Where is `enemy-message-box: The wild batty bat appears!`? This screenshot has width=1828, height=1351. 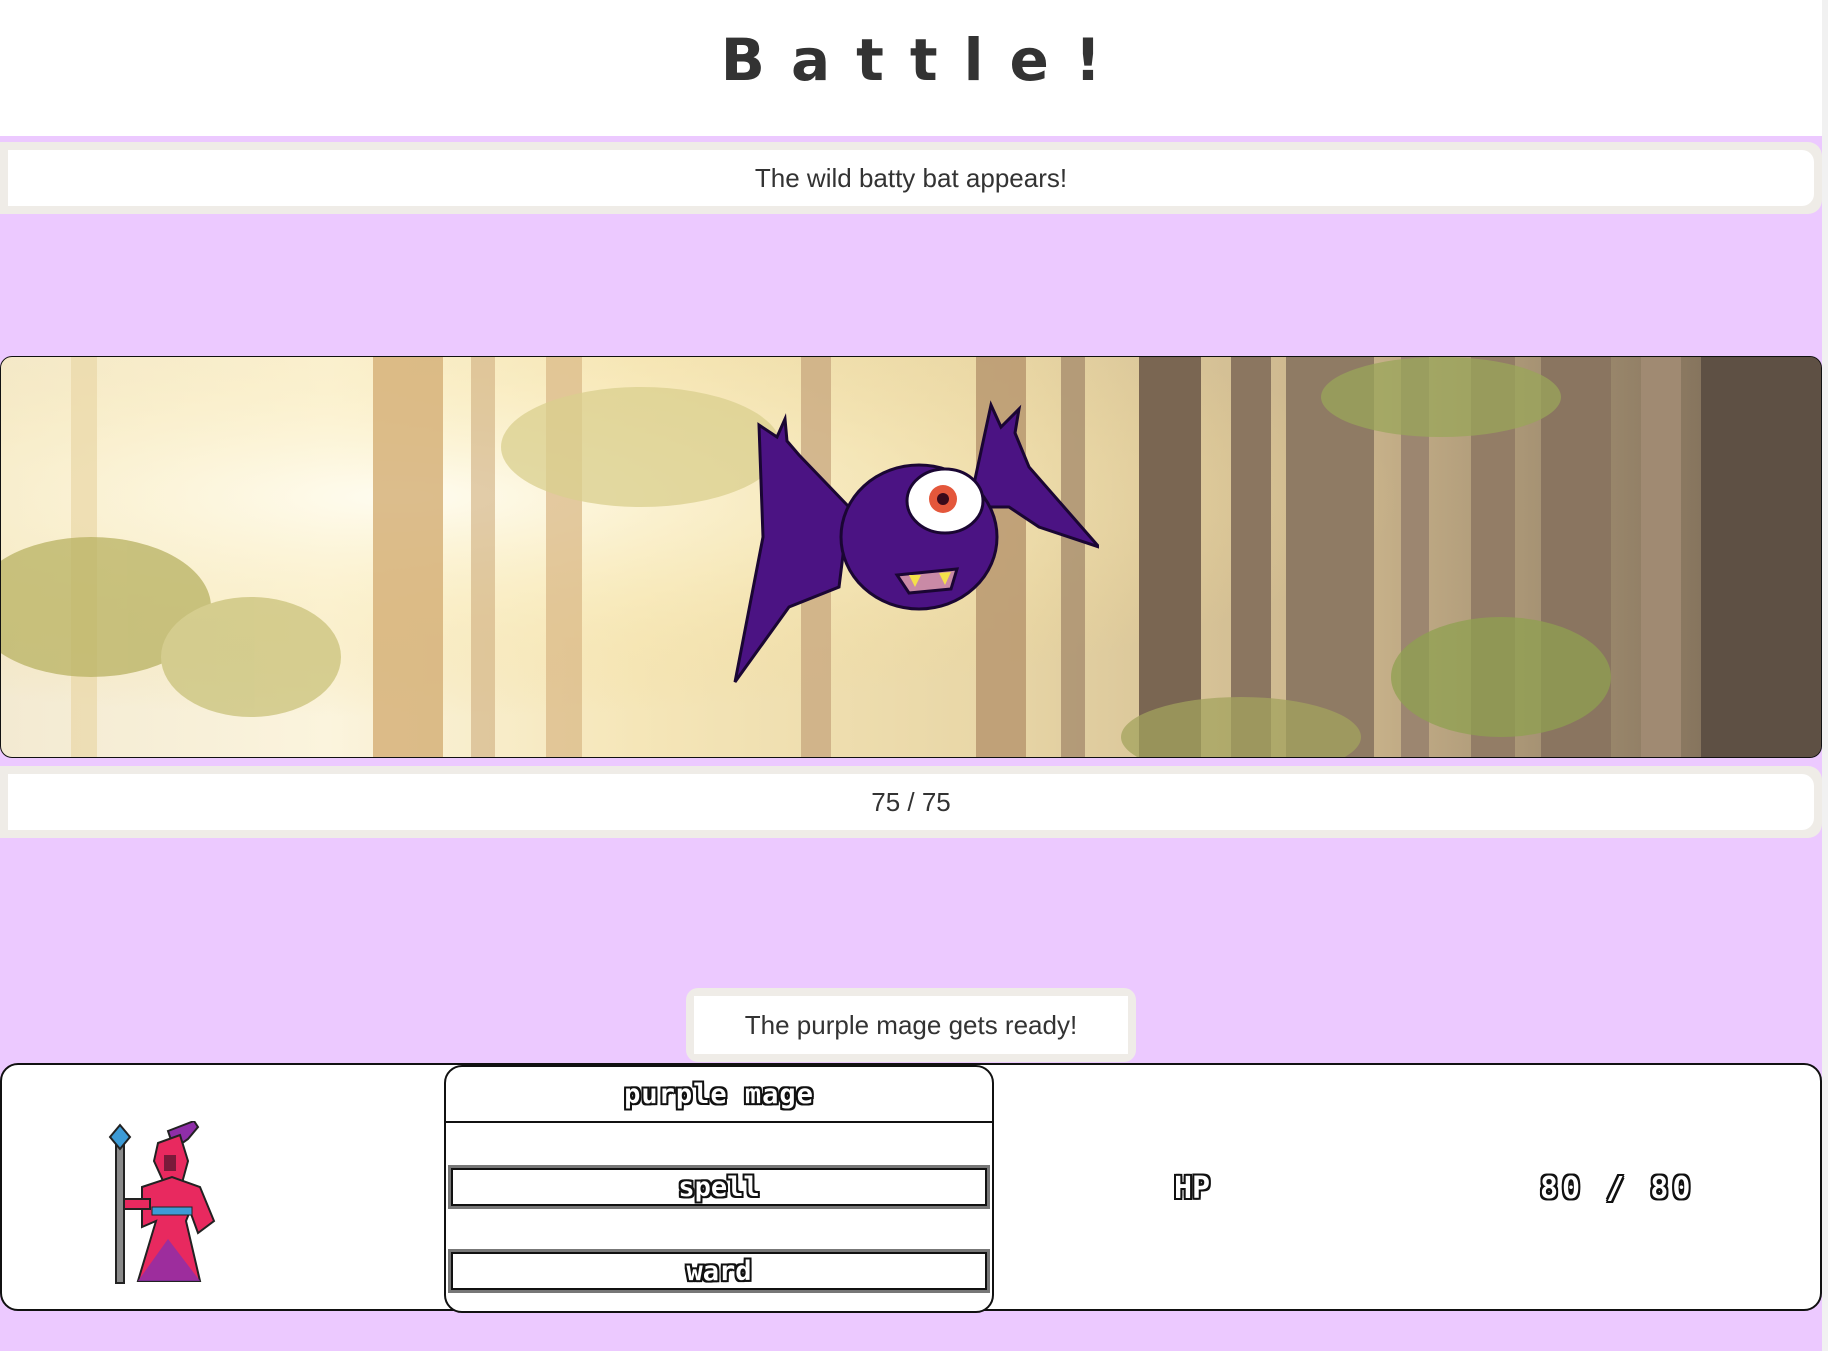 enemy-message-box: The wild batty bat appears! is located at coordinates (911, 178).